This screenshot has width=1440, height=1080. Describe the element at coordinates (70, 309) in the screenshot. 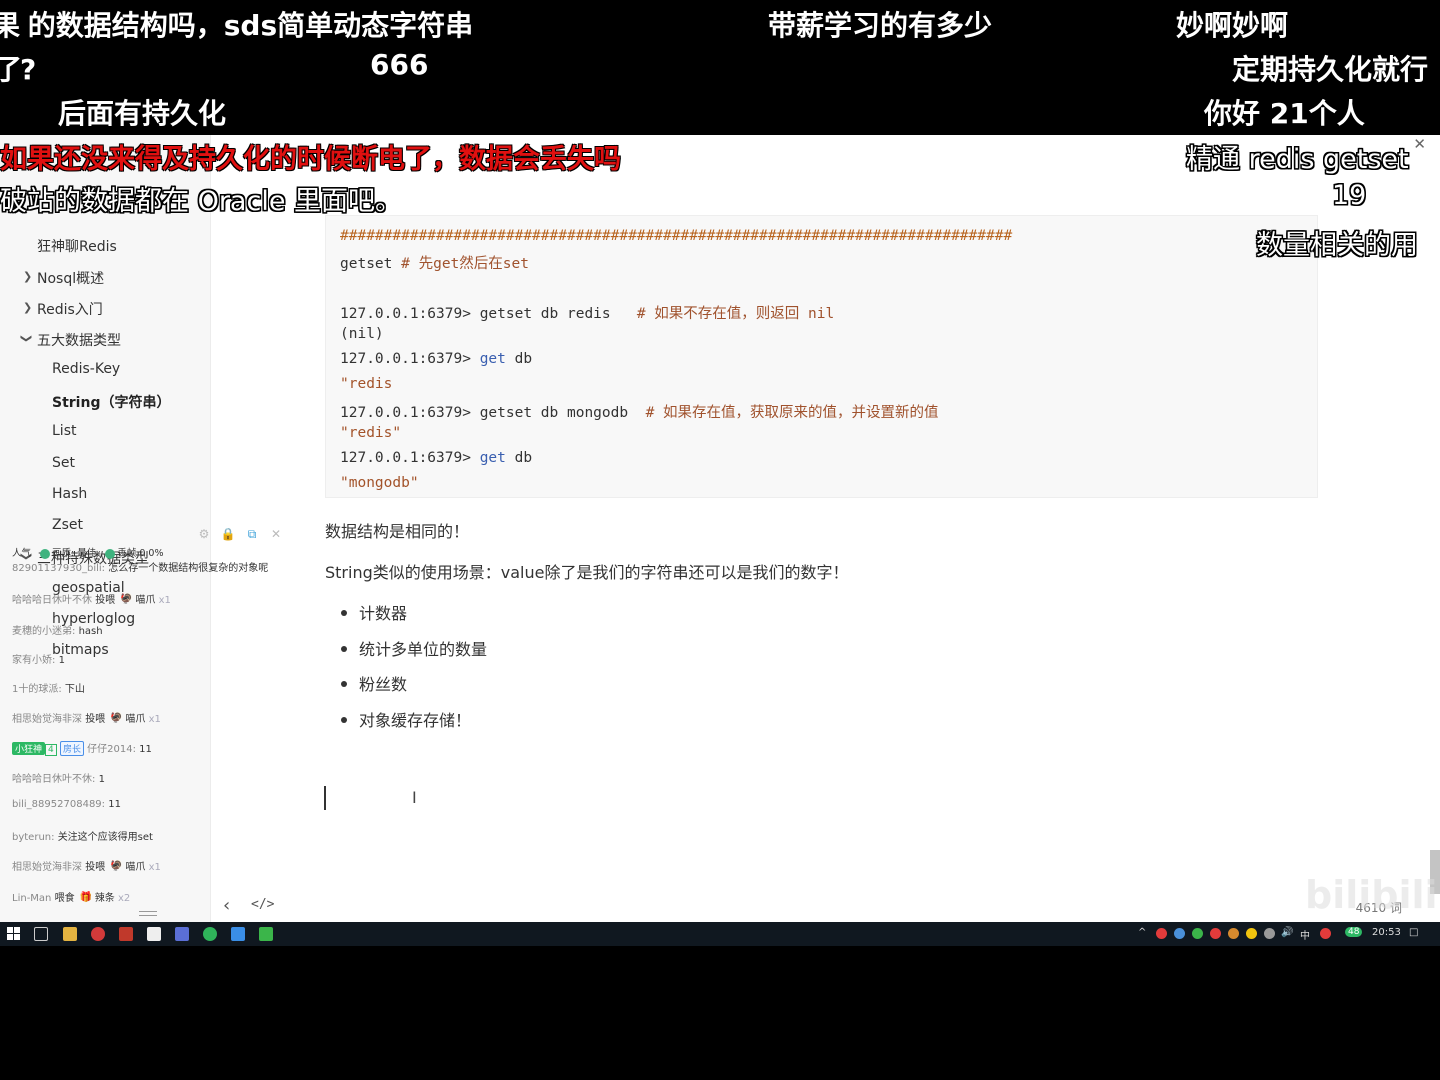

I see `outline-item-redis-intro: Redis入门` at that location.